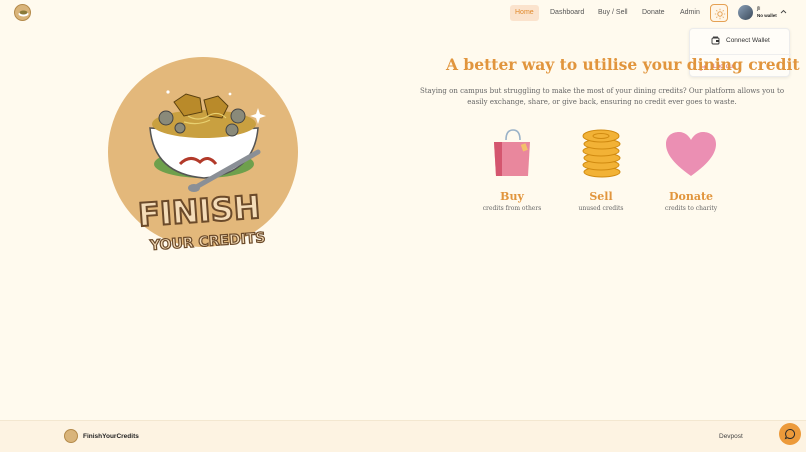 The image size is (806, 452). Describe the element at coordinates (691, 196) in the screenshot. I see `feature-donate-title: Donate` at that location.